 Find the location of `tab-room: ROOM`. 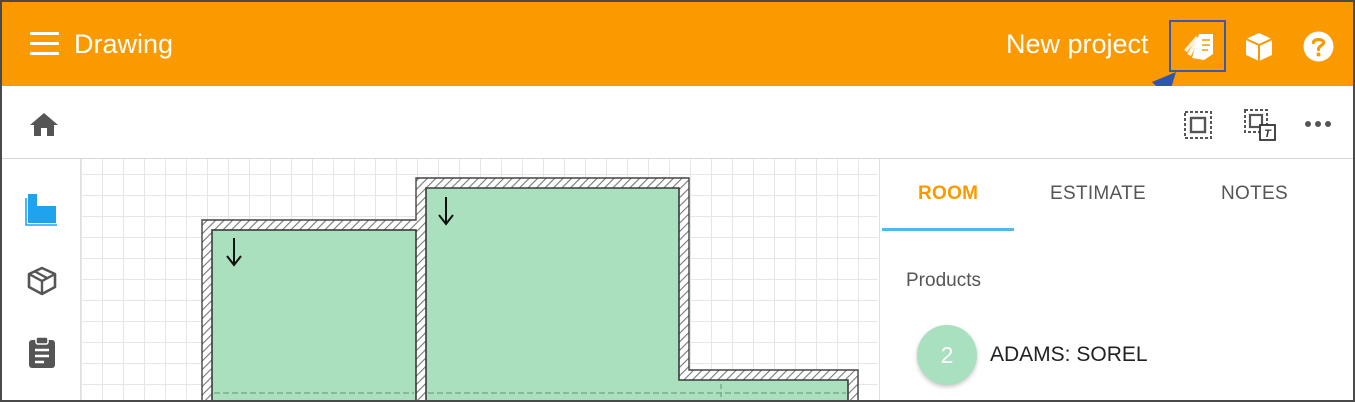

tab-room: ROOM is located at coordinates (948, 194).